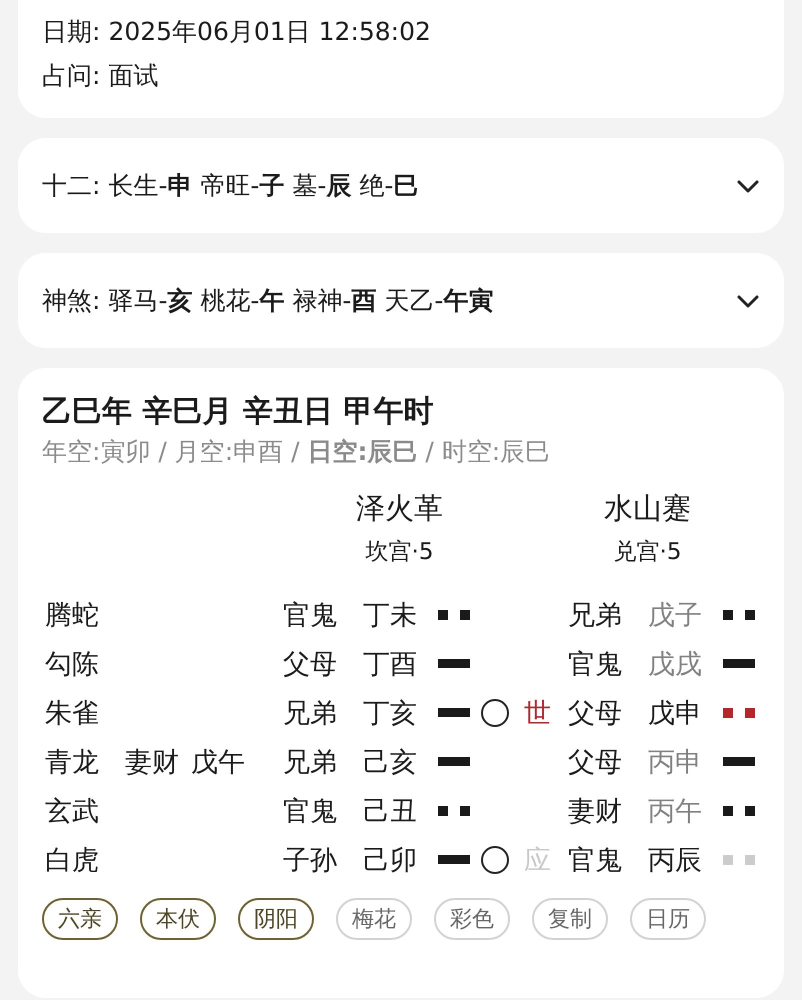 Image resolution: width=802 pixels, height=1000 pixels. Describe the element at coordinates (72, 763) in the screenshot. I see `spirit-label: 青龙` at that location.